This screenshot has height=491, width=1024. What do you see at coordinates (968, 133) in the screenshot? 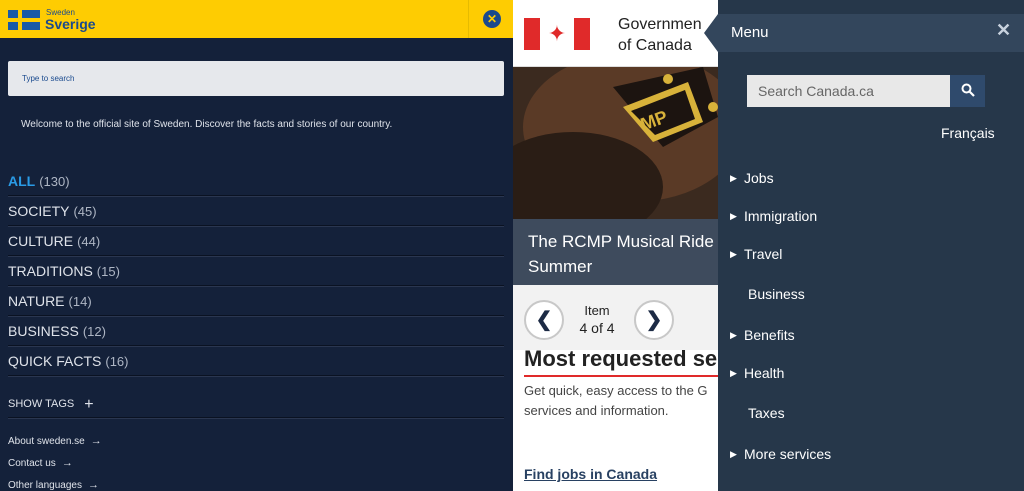
I see `language-toggle: Français` at bounding box center [968, 133].